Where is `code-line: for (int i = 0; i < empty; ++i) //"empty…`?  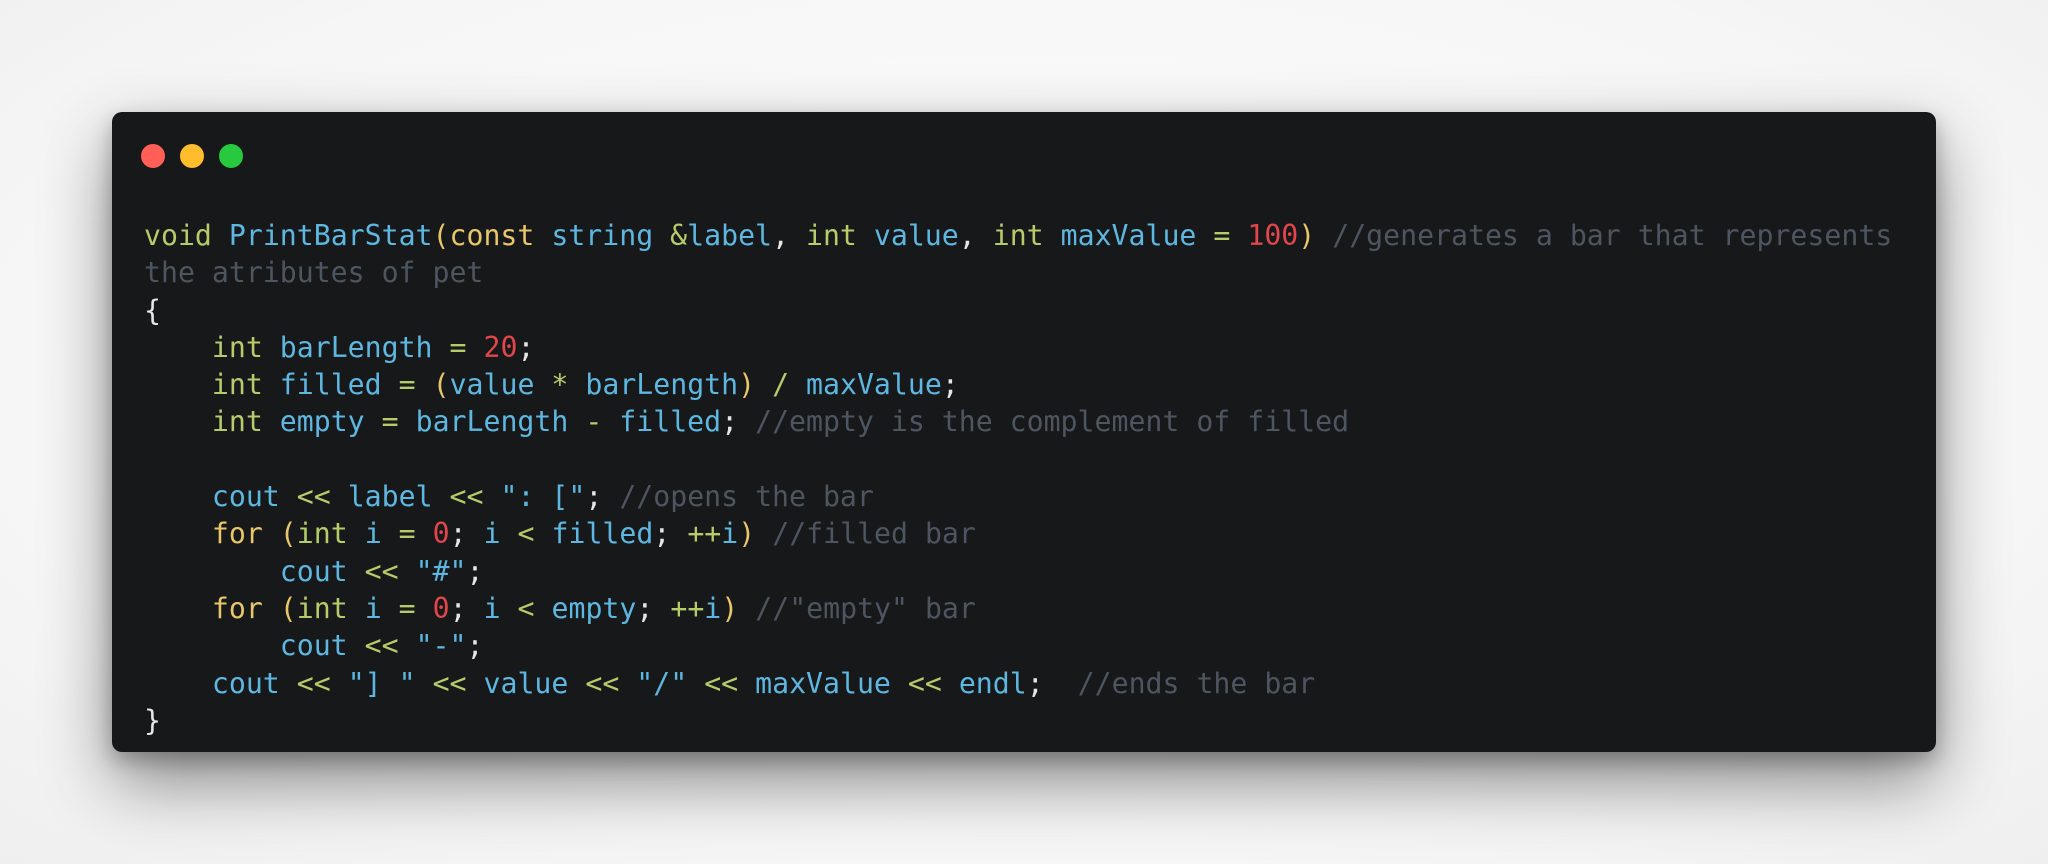
code-line: for (int i = 0; i < empty; ++i) //"empty… is located at coordinates (593, 608).